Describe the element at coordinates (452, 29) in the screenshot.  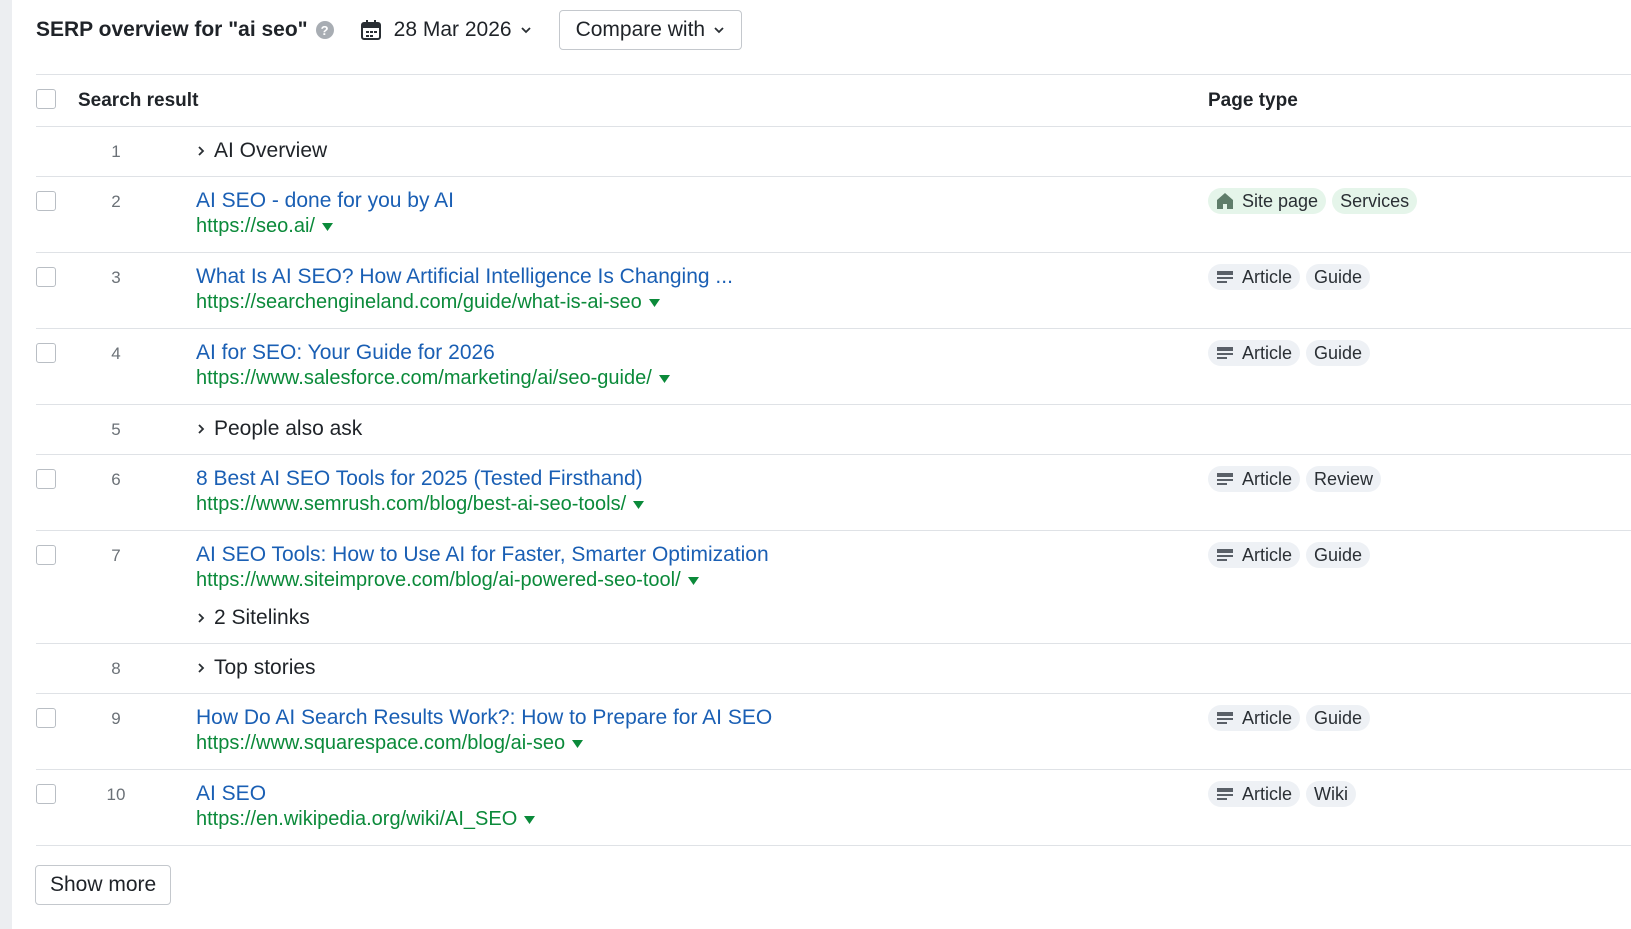
I see `date-value: 28 Mar 2026` at that location.